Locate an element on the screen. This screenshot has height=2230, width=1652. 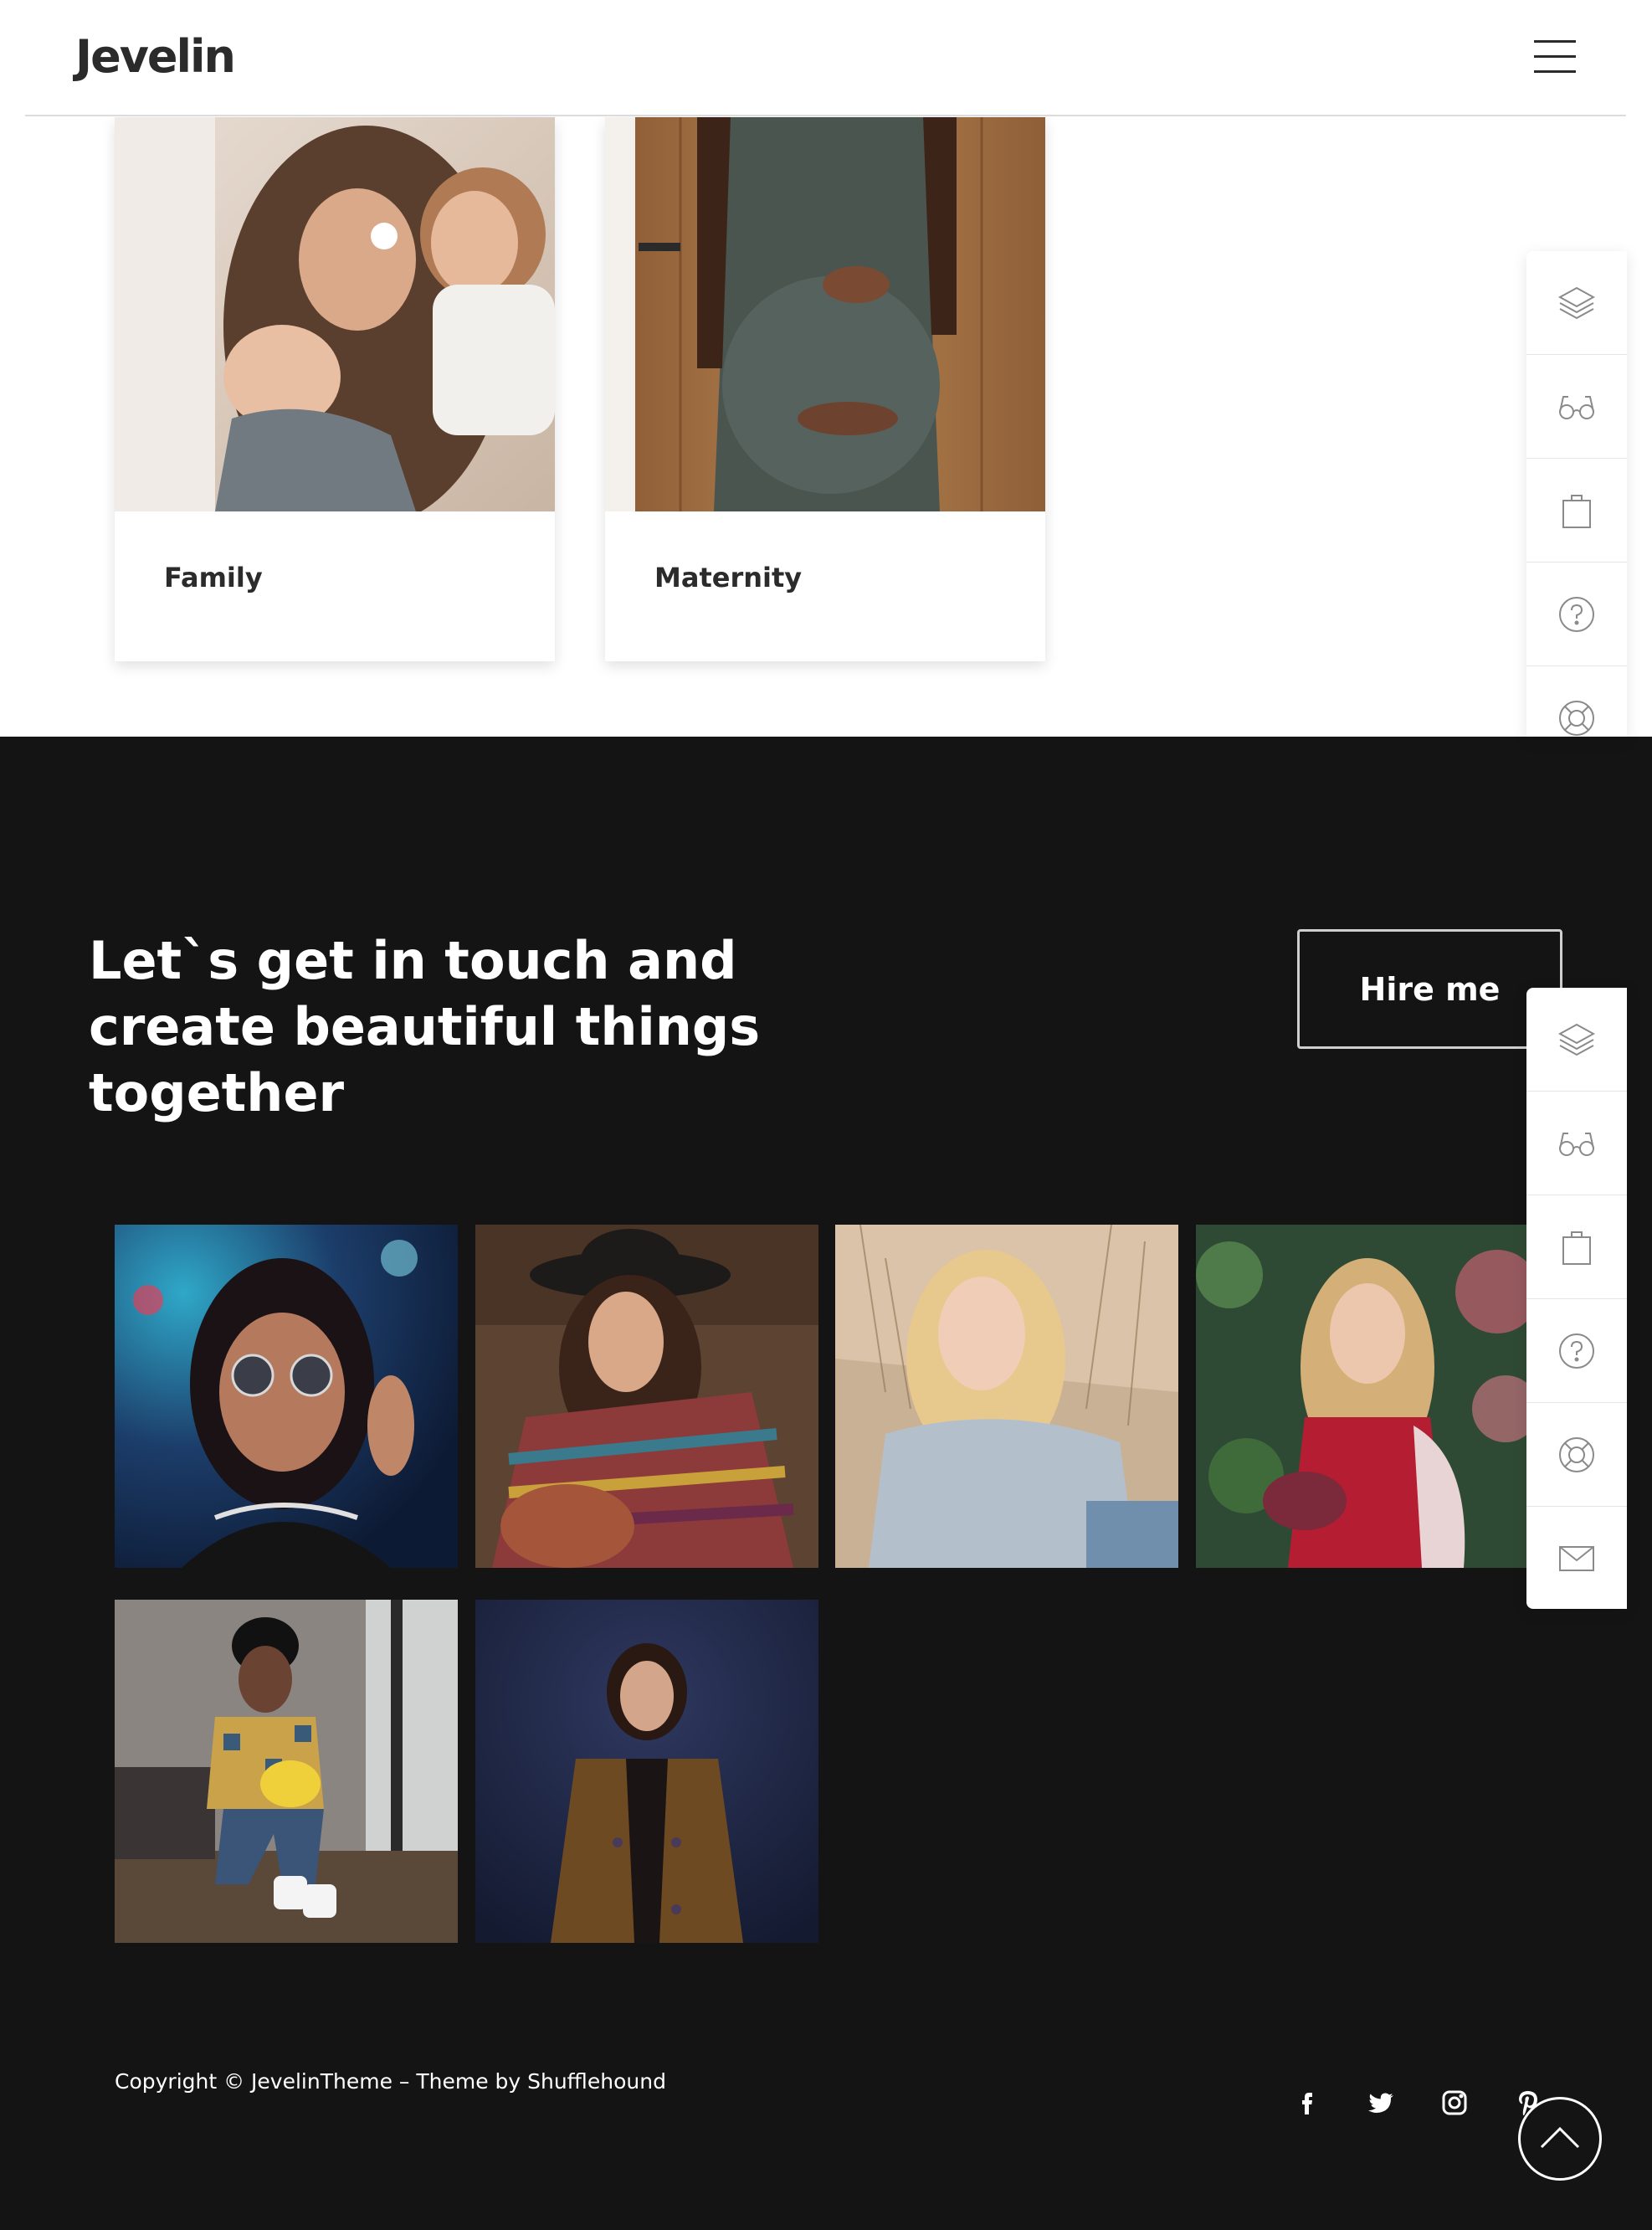
back-to-top-button is located at coordinates (1560, 2139).